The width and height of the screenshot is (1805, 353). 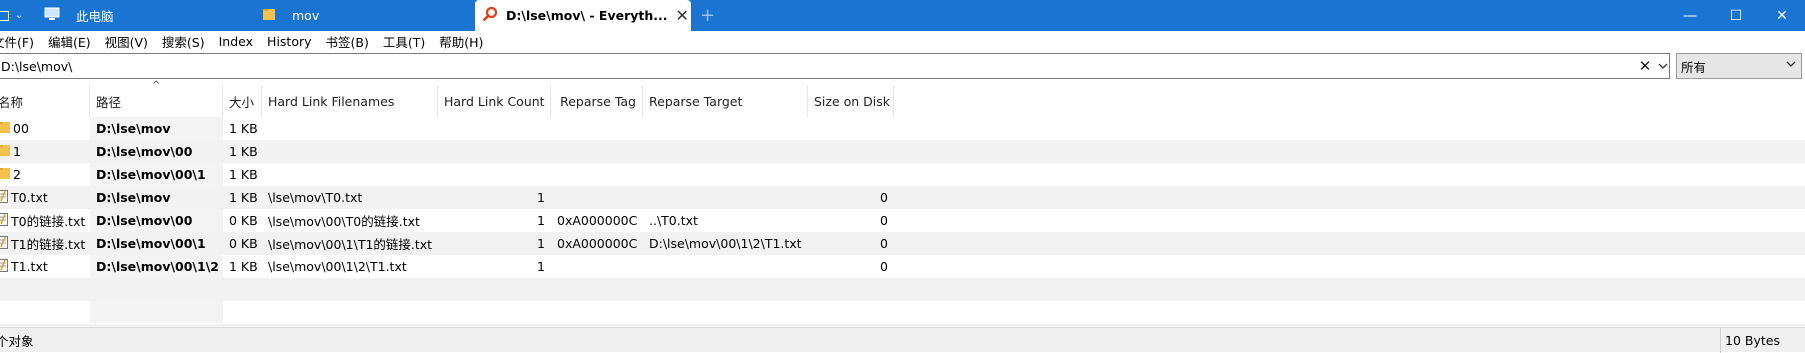 What do you see at coordinates (29, 266) in the screenshot?
I see `file-name: T1.txt` at bounding box center [29, 266].